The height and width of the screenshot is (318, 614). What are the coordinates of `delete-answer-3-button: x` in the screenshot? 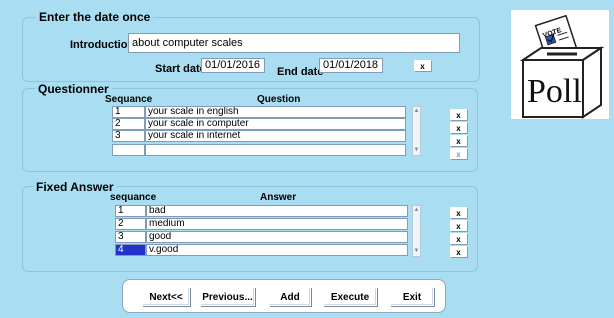 It's located at (458, 238).